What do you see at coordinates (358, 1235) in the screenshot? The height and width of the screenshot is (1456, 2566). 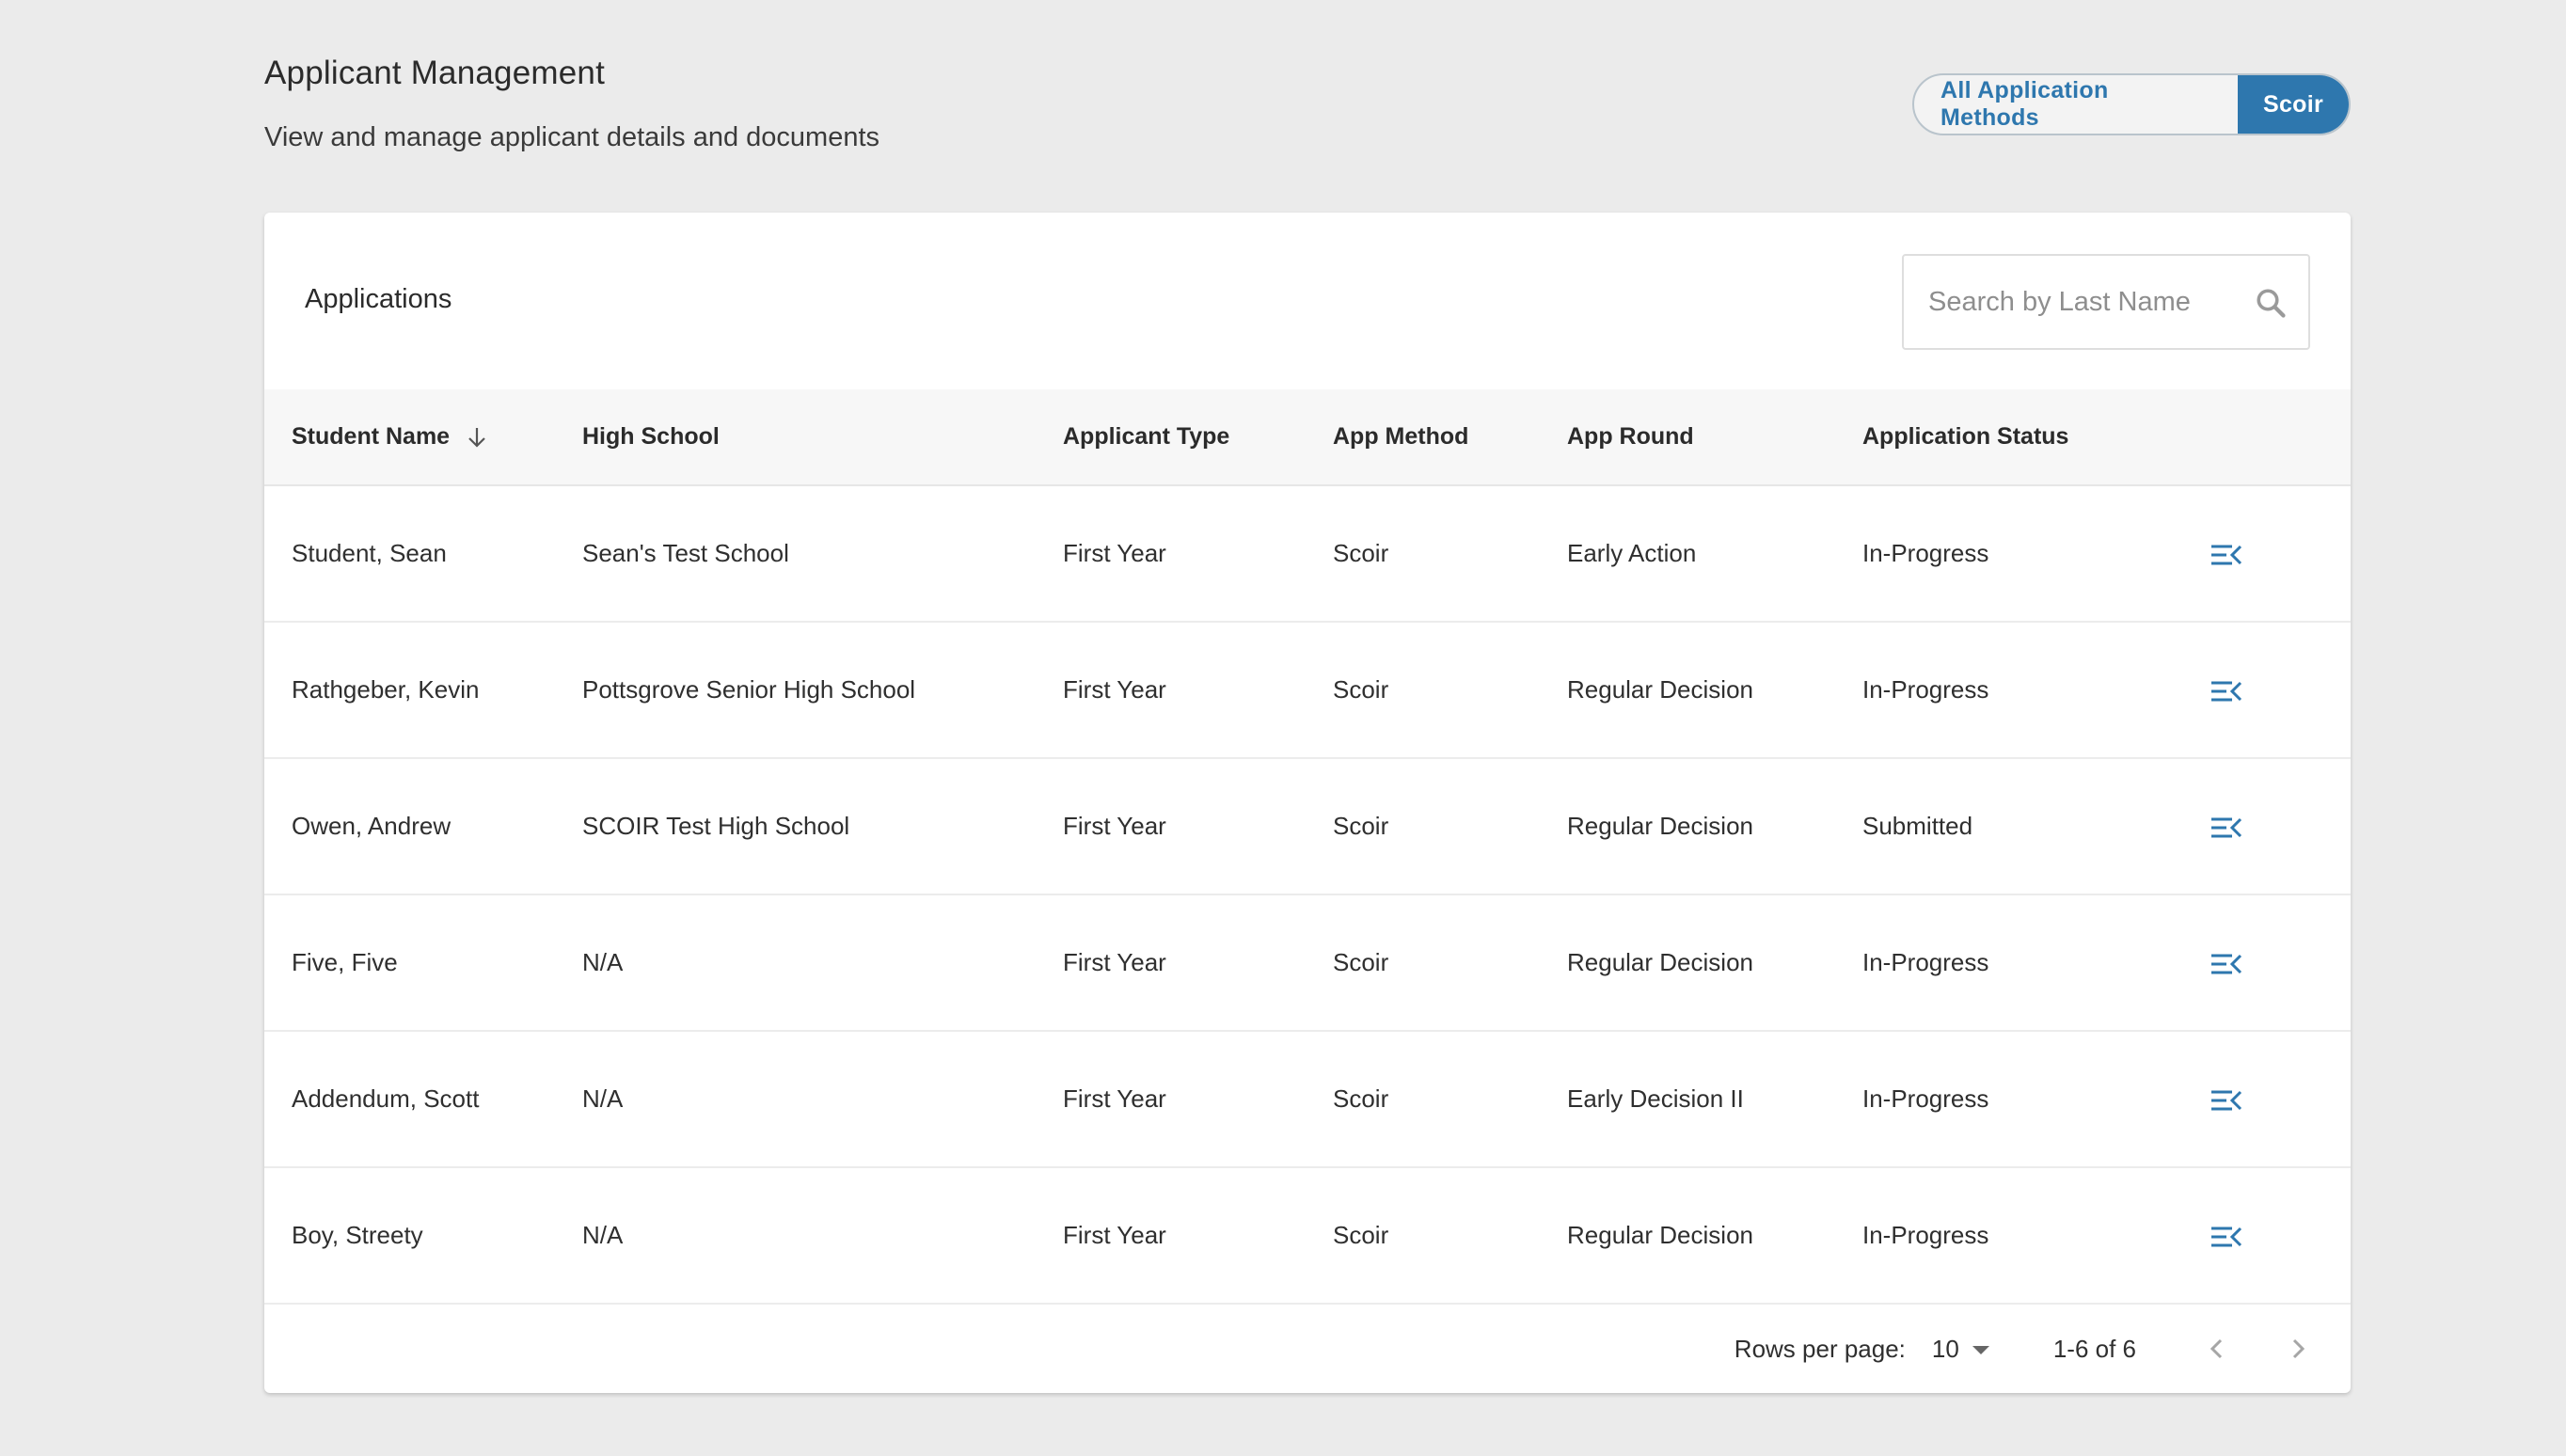 I see `cell-student-name: Boy, Streety` at bounding box center [358, 1235].